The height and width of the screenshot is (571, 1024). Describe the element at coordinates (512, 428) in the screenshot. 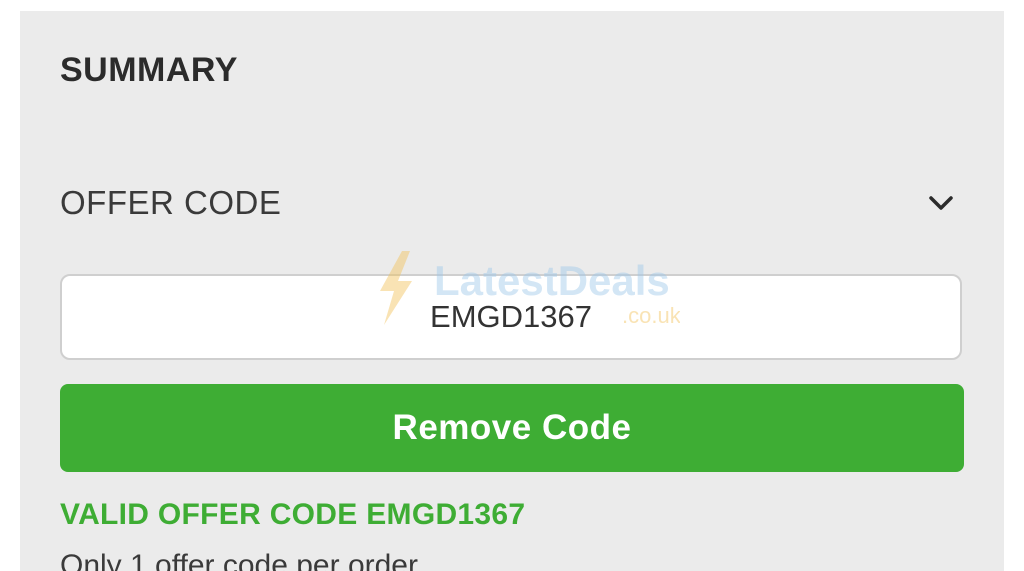

I see `remove-code-button: Remove Code` at that location.